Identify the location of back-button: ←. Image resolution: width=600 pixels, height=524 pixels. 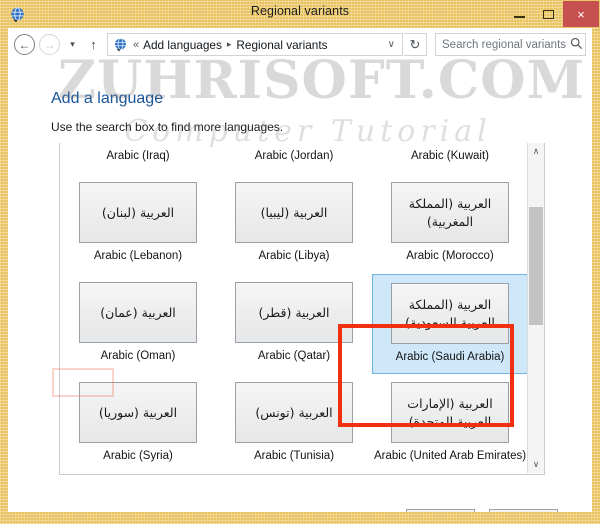
(24, 44).